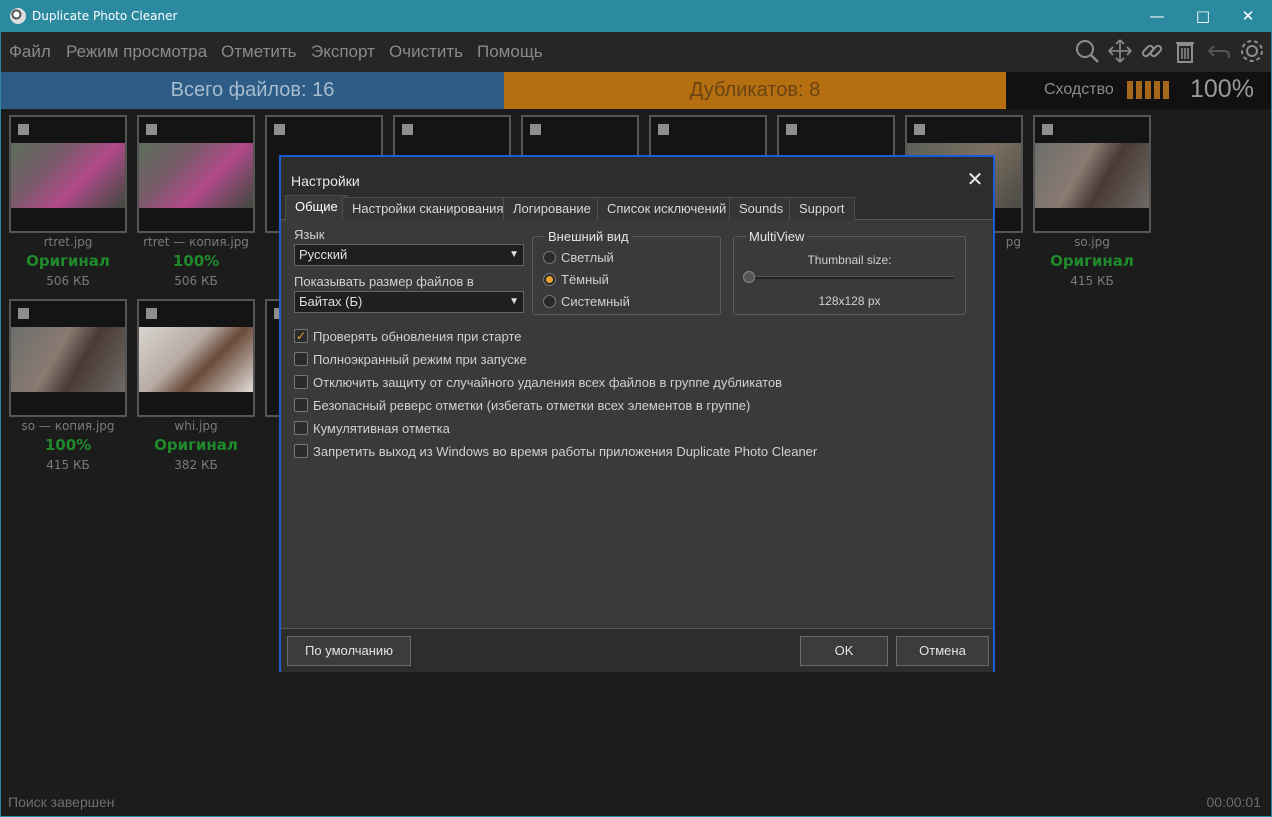 The height and width of the screenshot is (817, 1272). I want to click on thumb-size-slider, so click(849, 277).